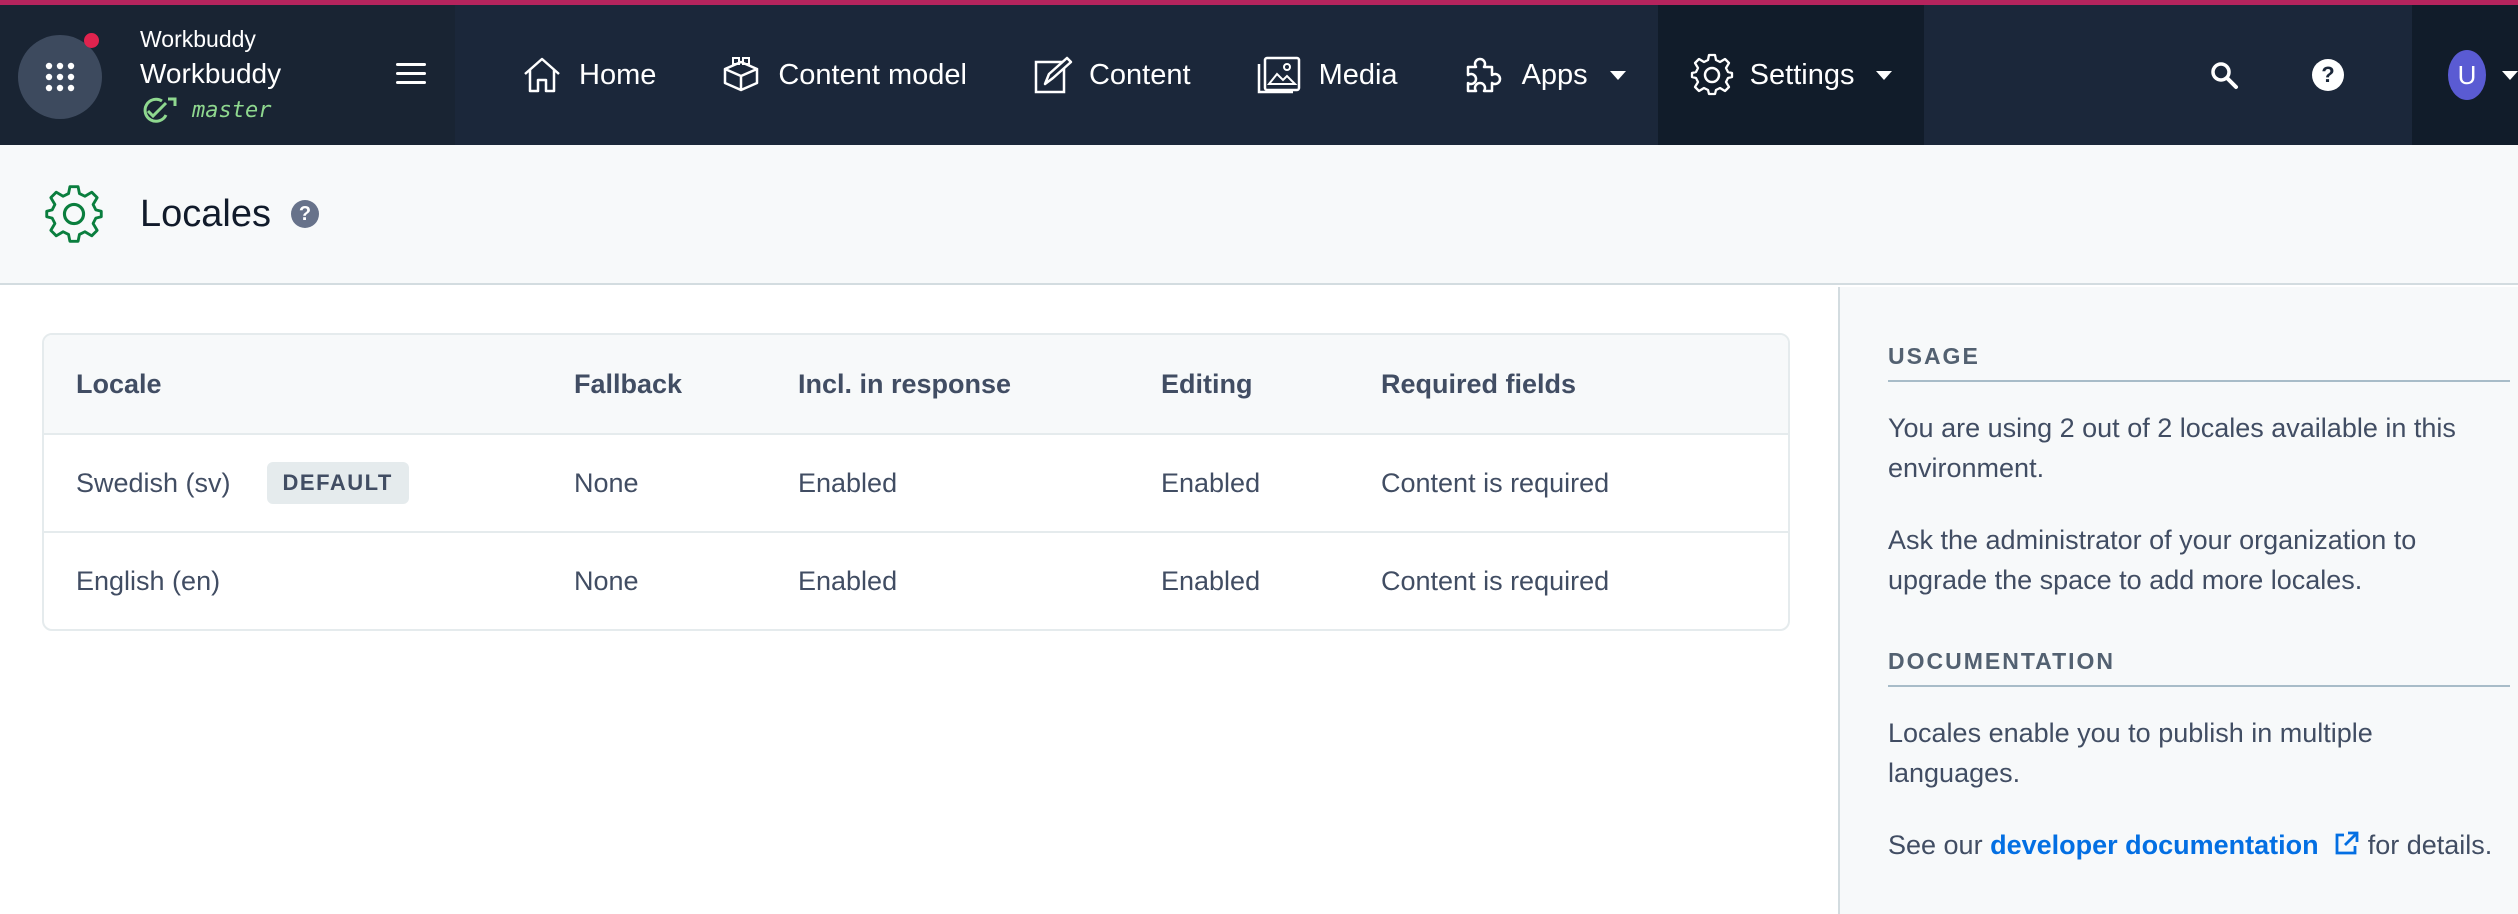 The width and height of the screenshot is (2518, 914). Describe the element at coordinates (1935, 845) in the screenshot. I see `see-our-text: See our` at that location.